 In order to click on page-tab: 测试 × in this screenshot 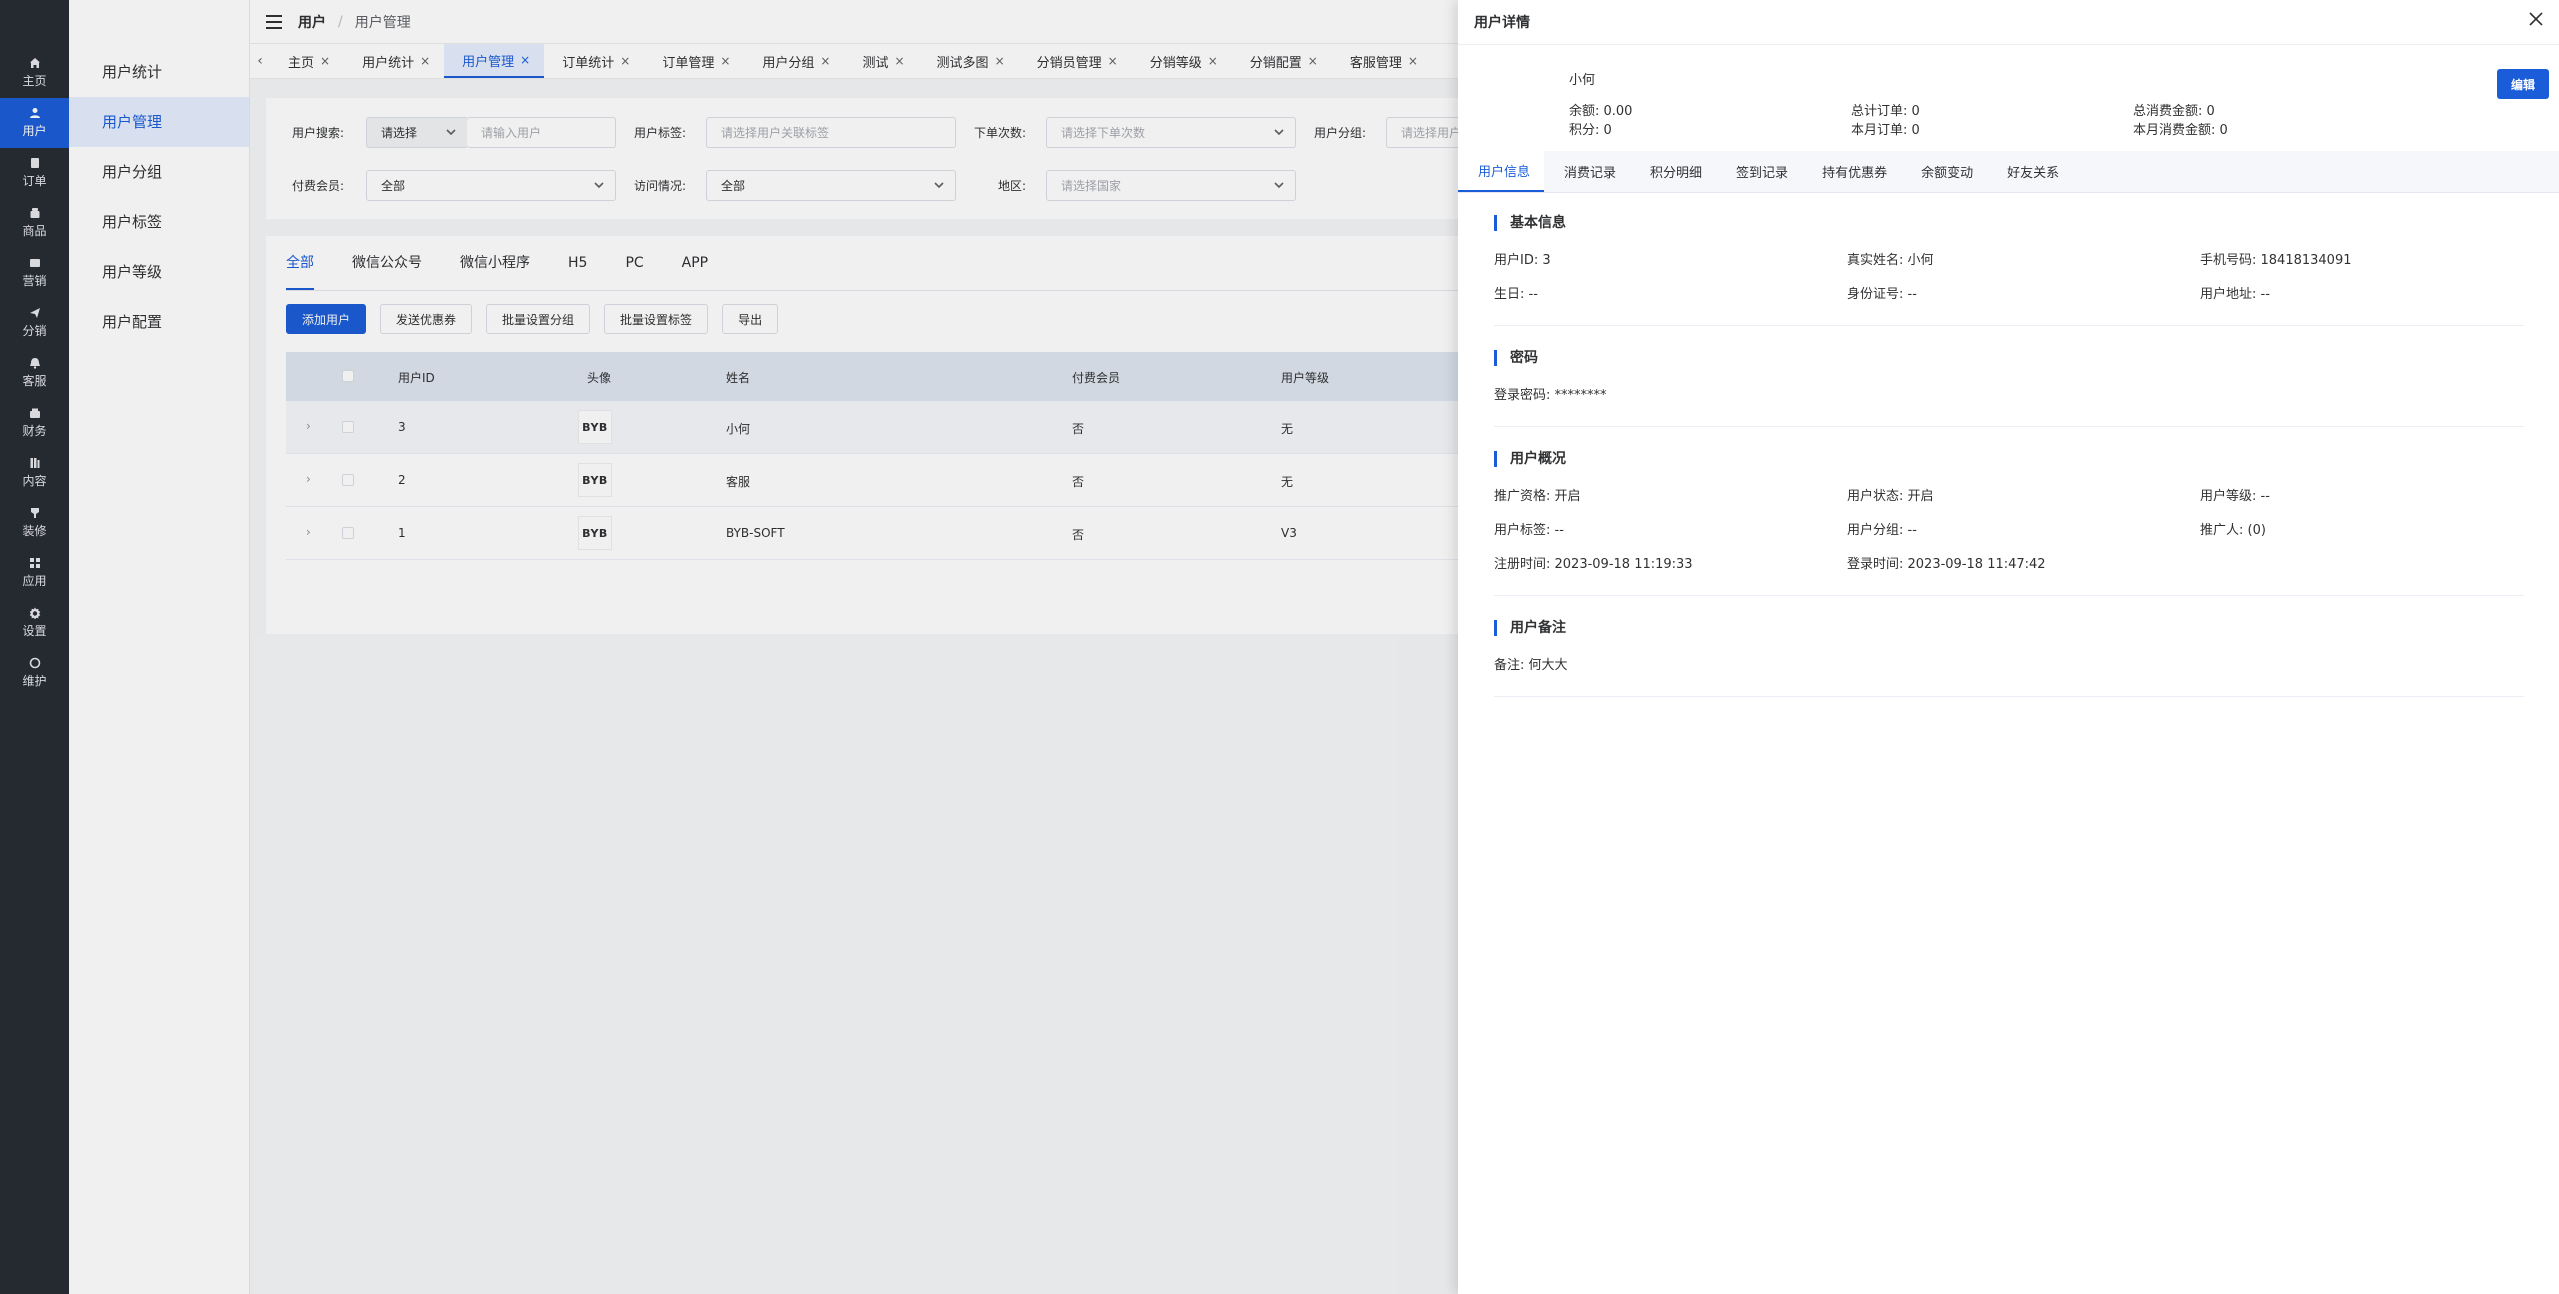, I will do `click(881, 61)`.